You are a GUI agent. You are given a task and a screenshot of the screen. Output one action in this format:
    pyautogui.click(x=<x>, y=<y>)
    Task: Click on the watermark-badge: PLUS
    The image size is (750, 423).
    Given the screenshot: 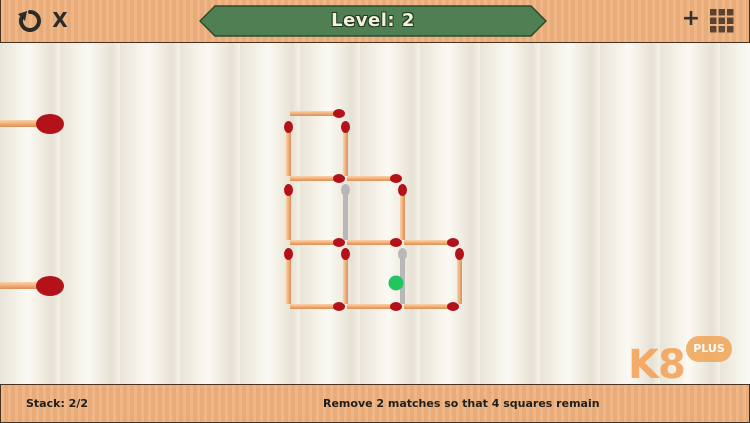 What is the action you would take?
    pyautogui.click(x=709, y=349)
    